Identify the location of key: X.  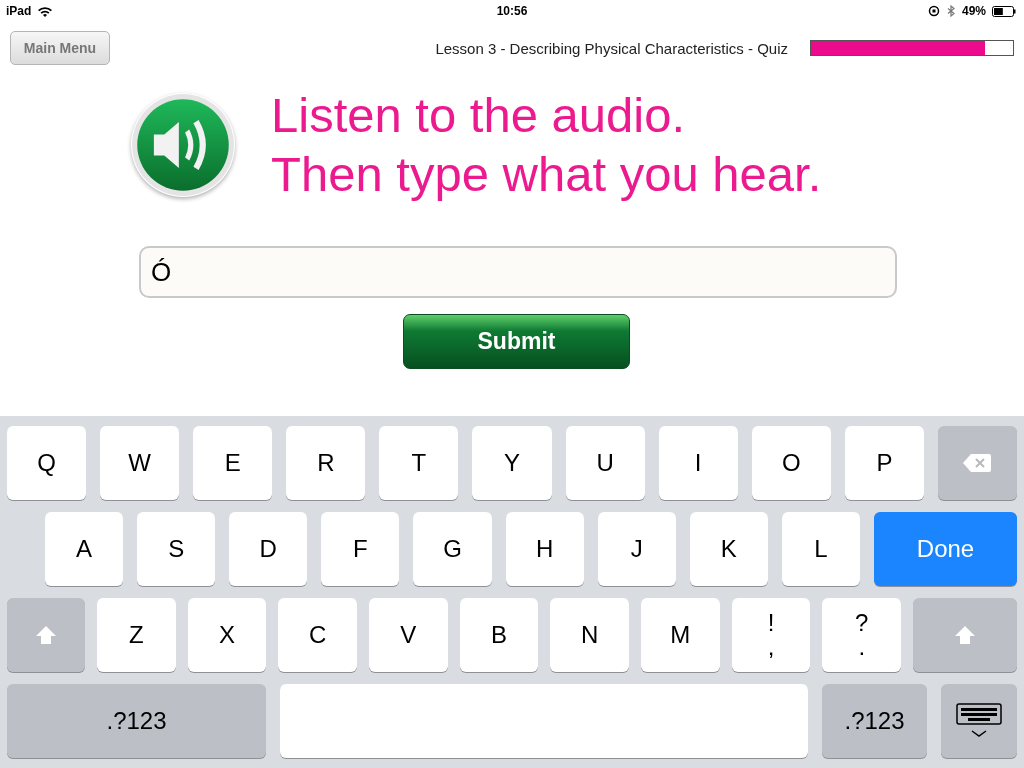
(227, 635).